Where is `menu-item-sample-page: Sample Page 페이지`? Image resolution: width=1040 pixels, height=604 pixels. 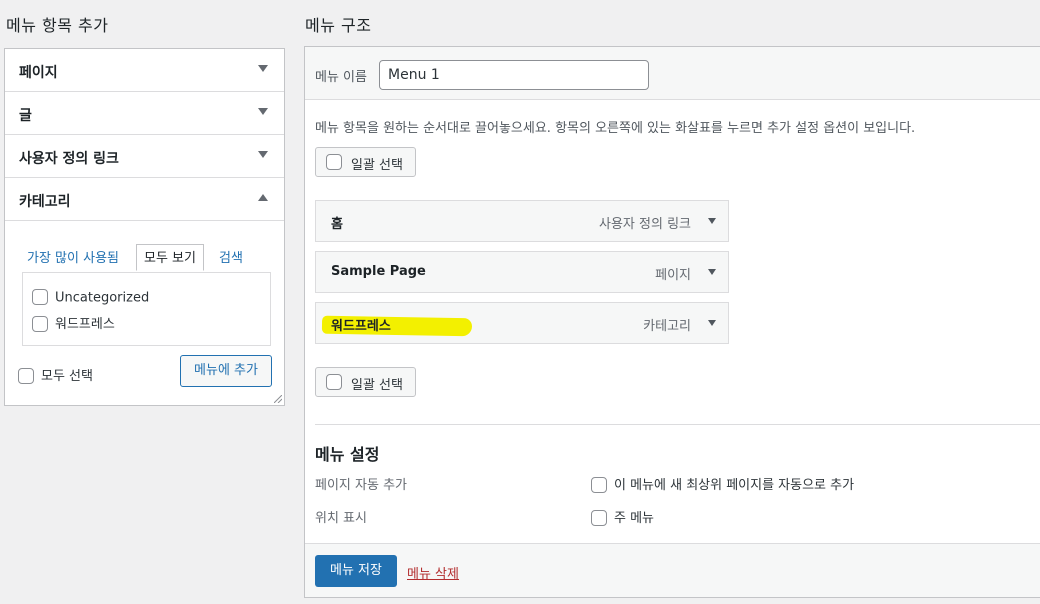
menu-item-sample-page: Sample Page 페이지 is located at coordinates (522, 272).